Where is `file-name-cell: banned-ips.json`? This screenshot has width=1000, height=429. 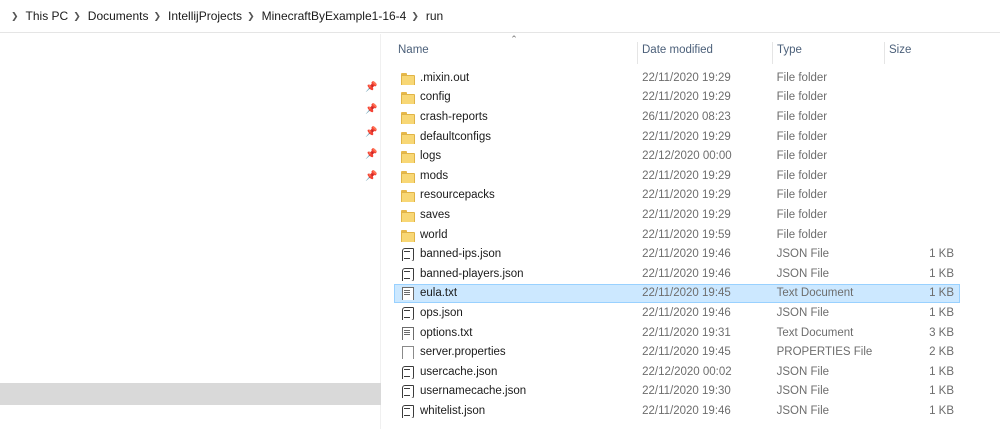 file-name-cell: banned-ips.json is located at coordinates (516, 254).